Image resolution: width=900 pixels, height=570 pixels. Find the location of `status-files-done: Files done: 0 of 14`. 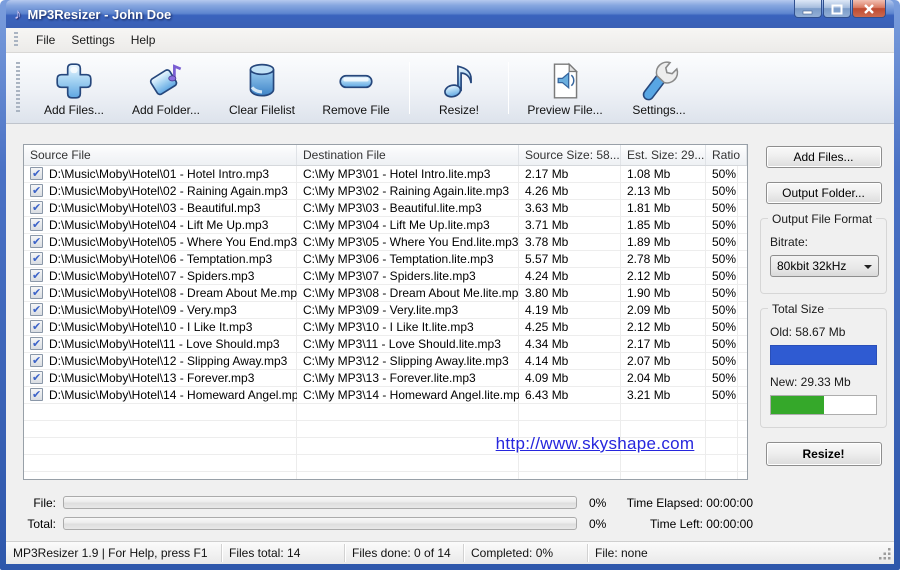

status-files-done: Files done: 0 of 14 is located at coordinates (404, 553).